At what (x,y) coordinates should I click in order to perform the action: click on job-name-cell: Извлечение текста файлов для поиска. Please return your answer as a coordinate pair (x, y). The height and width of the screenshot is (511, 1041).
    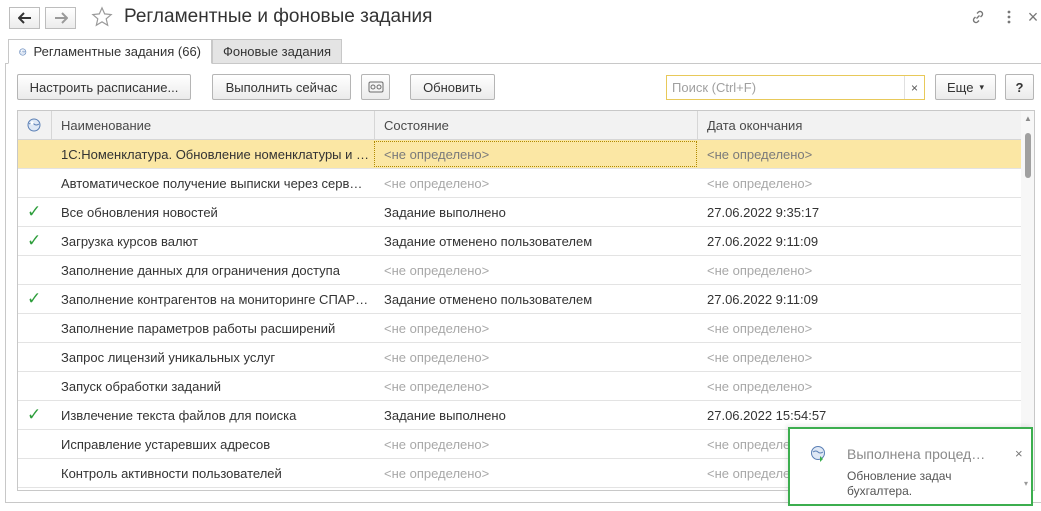
    Looking at the image, I should click on (179, 415).